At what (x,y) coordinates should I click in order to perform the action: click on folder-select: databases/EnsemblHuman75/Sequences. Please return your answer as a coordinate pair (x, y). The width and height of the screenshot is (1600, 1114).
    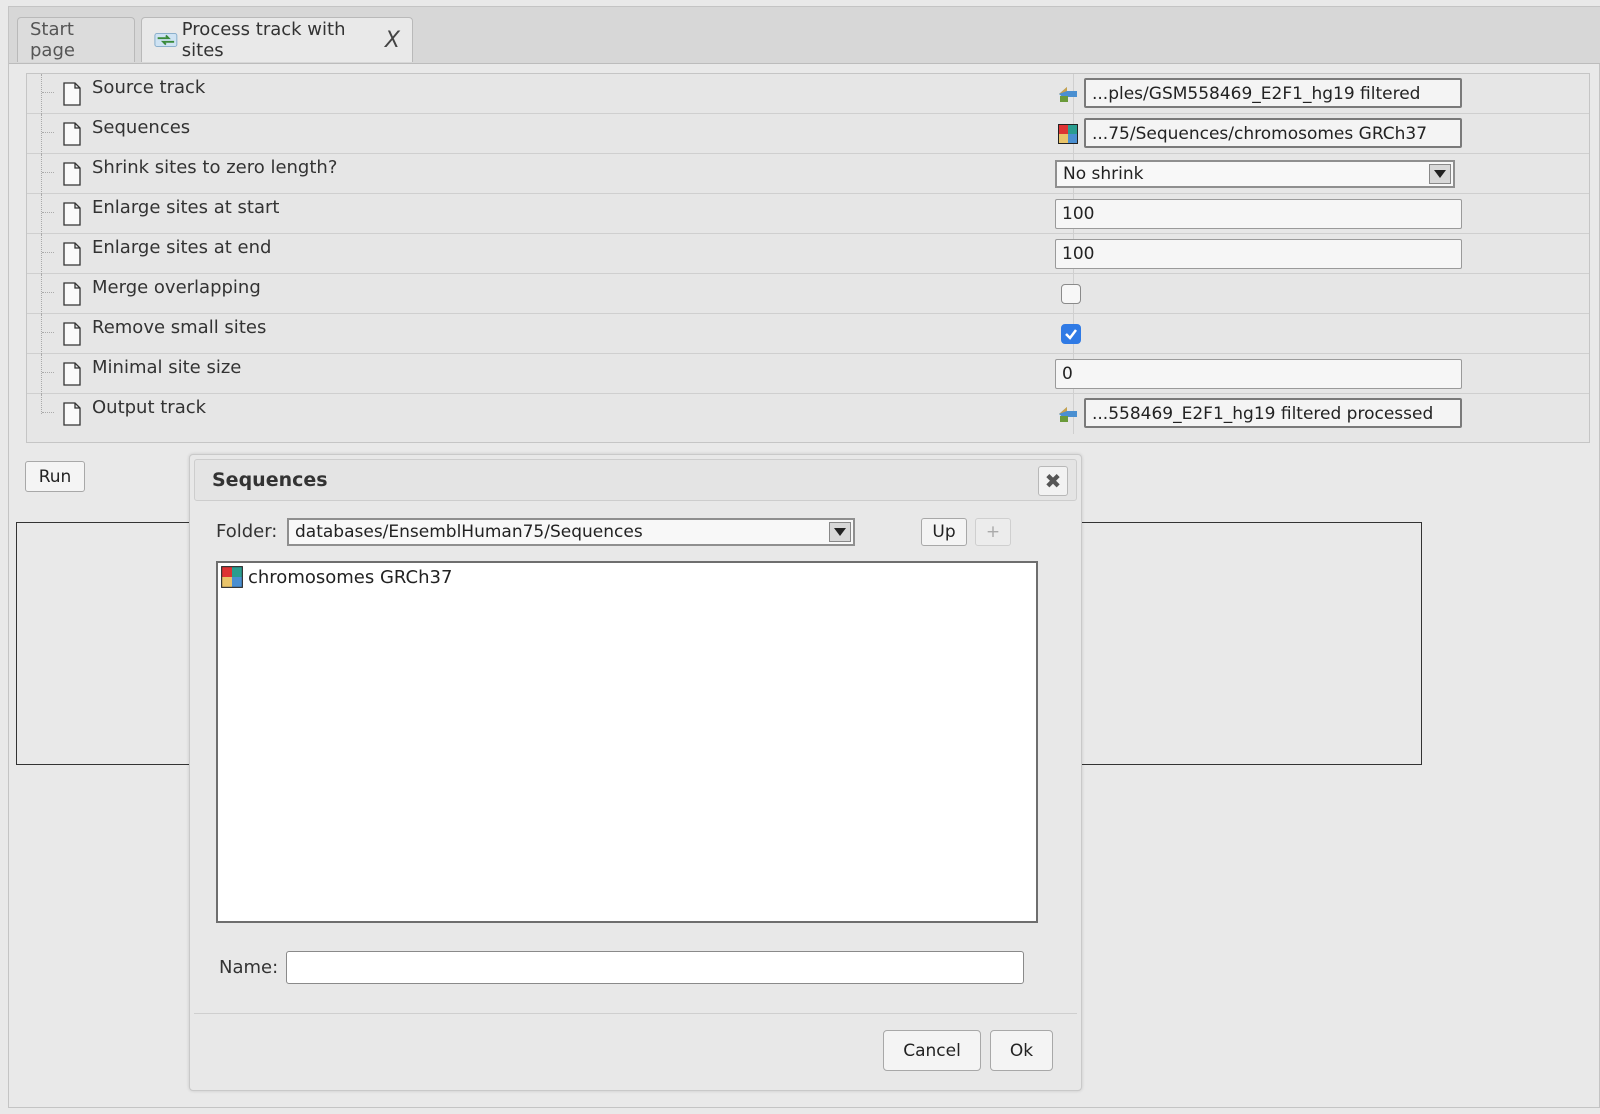
    Looking at the image, I should click on (571, 532).